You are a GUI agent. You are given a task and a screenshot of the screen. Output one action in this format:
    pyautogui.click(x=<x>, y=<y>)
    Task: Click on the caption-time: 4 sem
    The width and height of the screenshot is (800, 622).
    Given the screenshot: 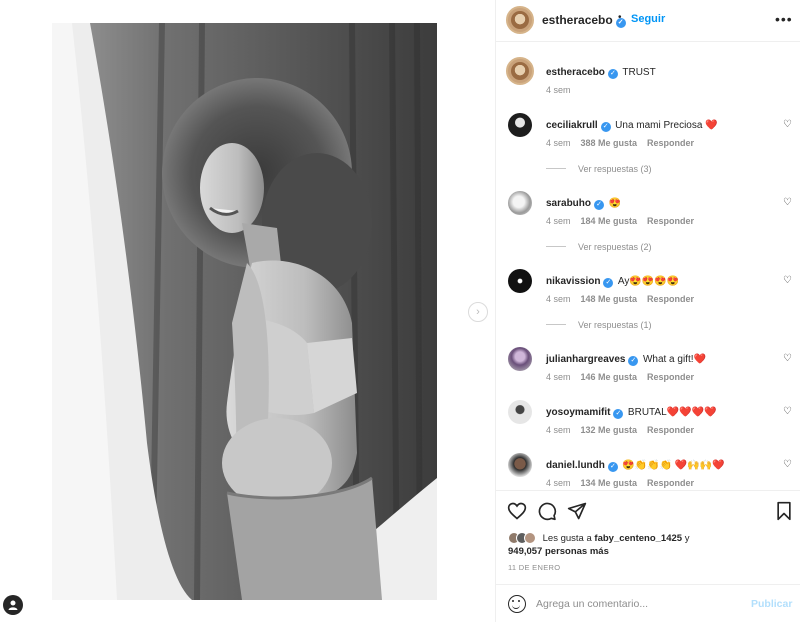 What is the action you would take?
    pyautogui.click(x=558, y=90)
    